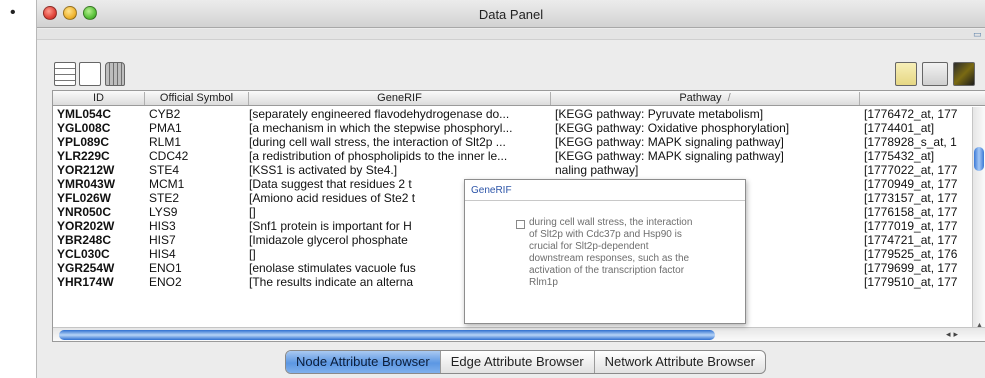 The height and width of the screenshot is (378, 985). Describe the element at coordinates (935, 74) in the screenshot. I see `folder-icon` at that location.